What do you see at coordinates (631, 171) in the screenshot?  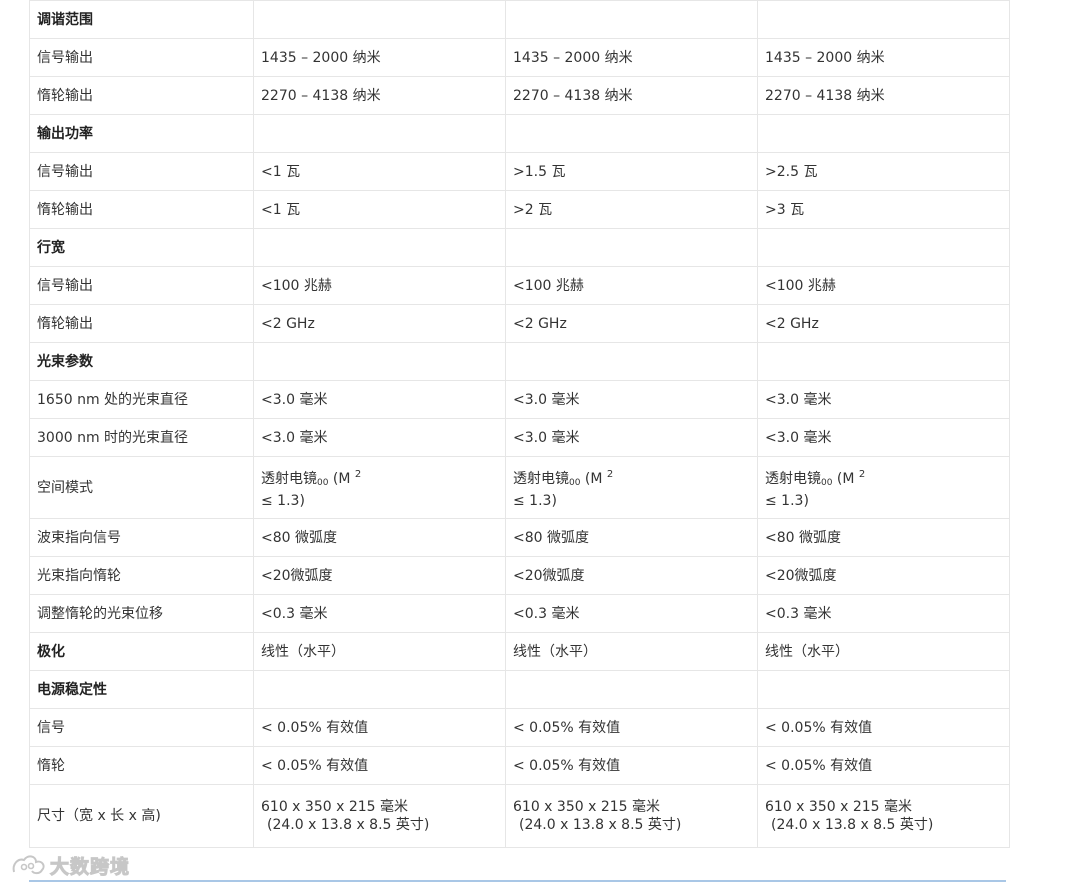 I see `value-cell: >1.5 瓦` at bounding box center [631, 171].